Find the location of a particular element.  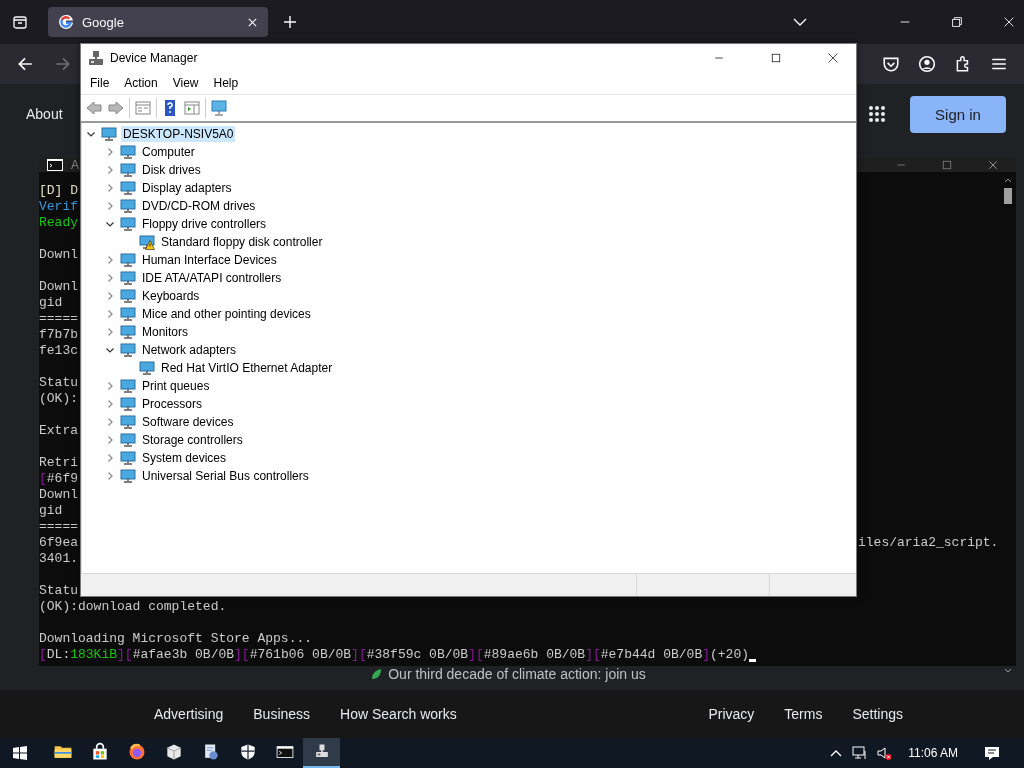

menu-item: View is located at coordinates (190, 83).